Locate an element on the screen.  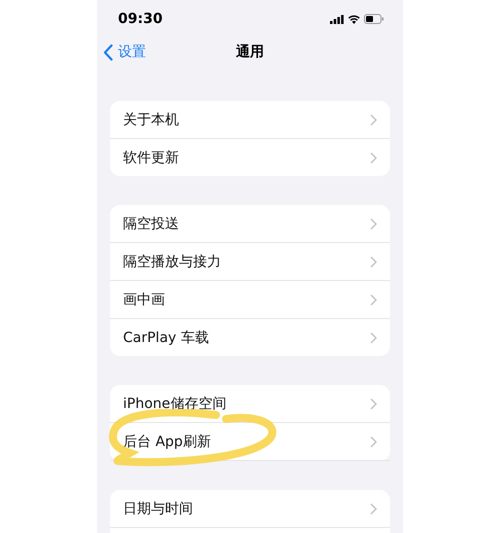
signal-icon is located at coordinates (337, 19).